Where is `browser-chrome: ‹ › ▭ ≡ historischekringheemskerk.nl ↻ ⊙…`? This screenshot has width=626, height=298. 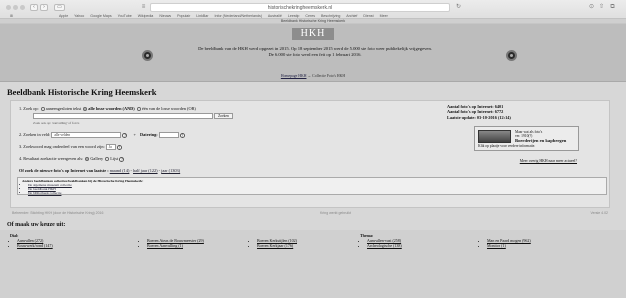 browser-chrome: ‹ › ▭ ≡ historischekringheemskerk.nl ↻ ⊙… is located at coordinates (313, 12).